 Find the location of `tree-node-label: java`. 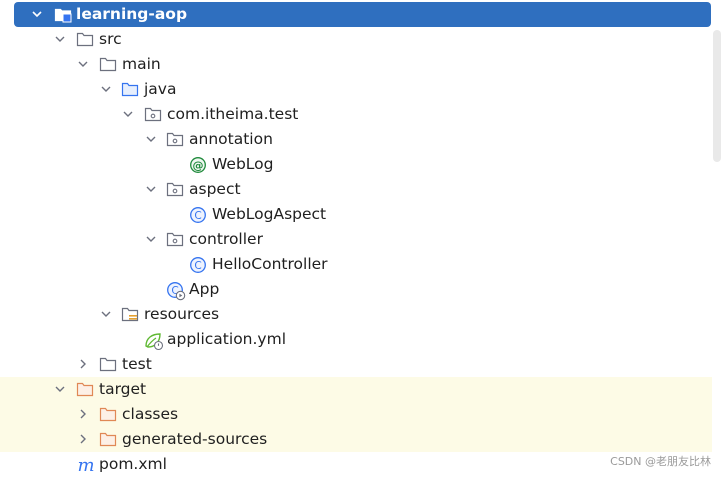

tree-node-label: java is located at coordinates (160, 89).